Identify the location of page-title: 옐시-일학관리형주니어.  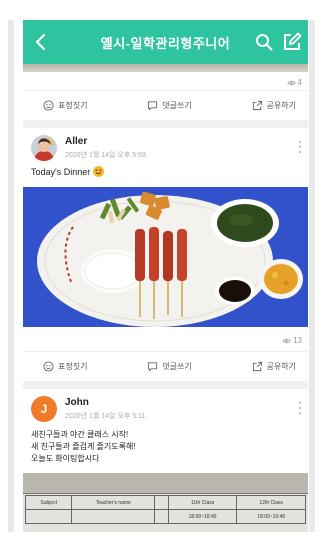
(165, 43).